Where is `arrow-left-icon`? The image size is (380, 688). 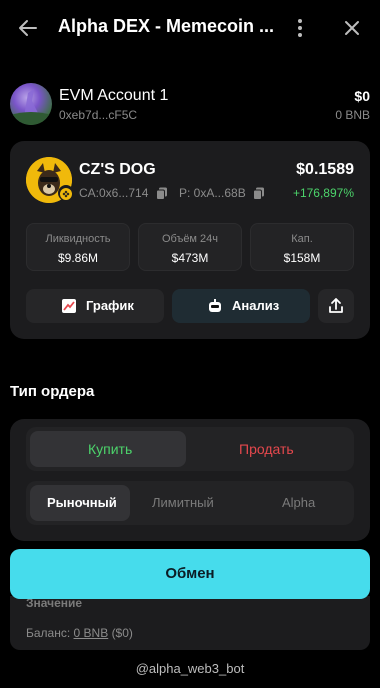
arrow-left-icon is located at coordinates (28, 28).